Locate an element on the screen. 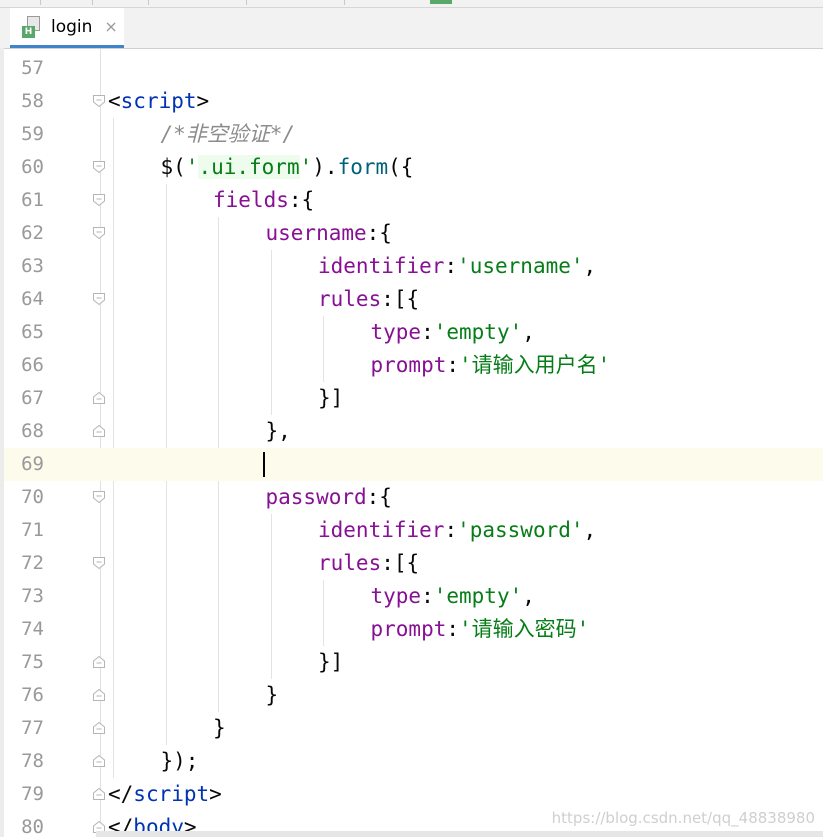 The width and height of the screenshot is (823, 837). toolbar-separator is located at coordinates (92, 2).